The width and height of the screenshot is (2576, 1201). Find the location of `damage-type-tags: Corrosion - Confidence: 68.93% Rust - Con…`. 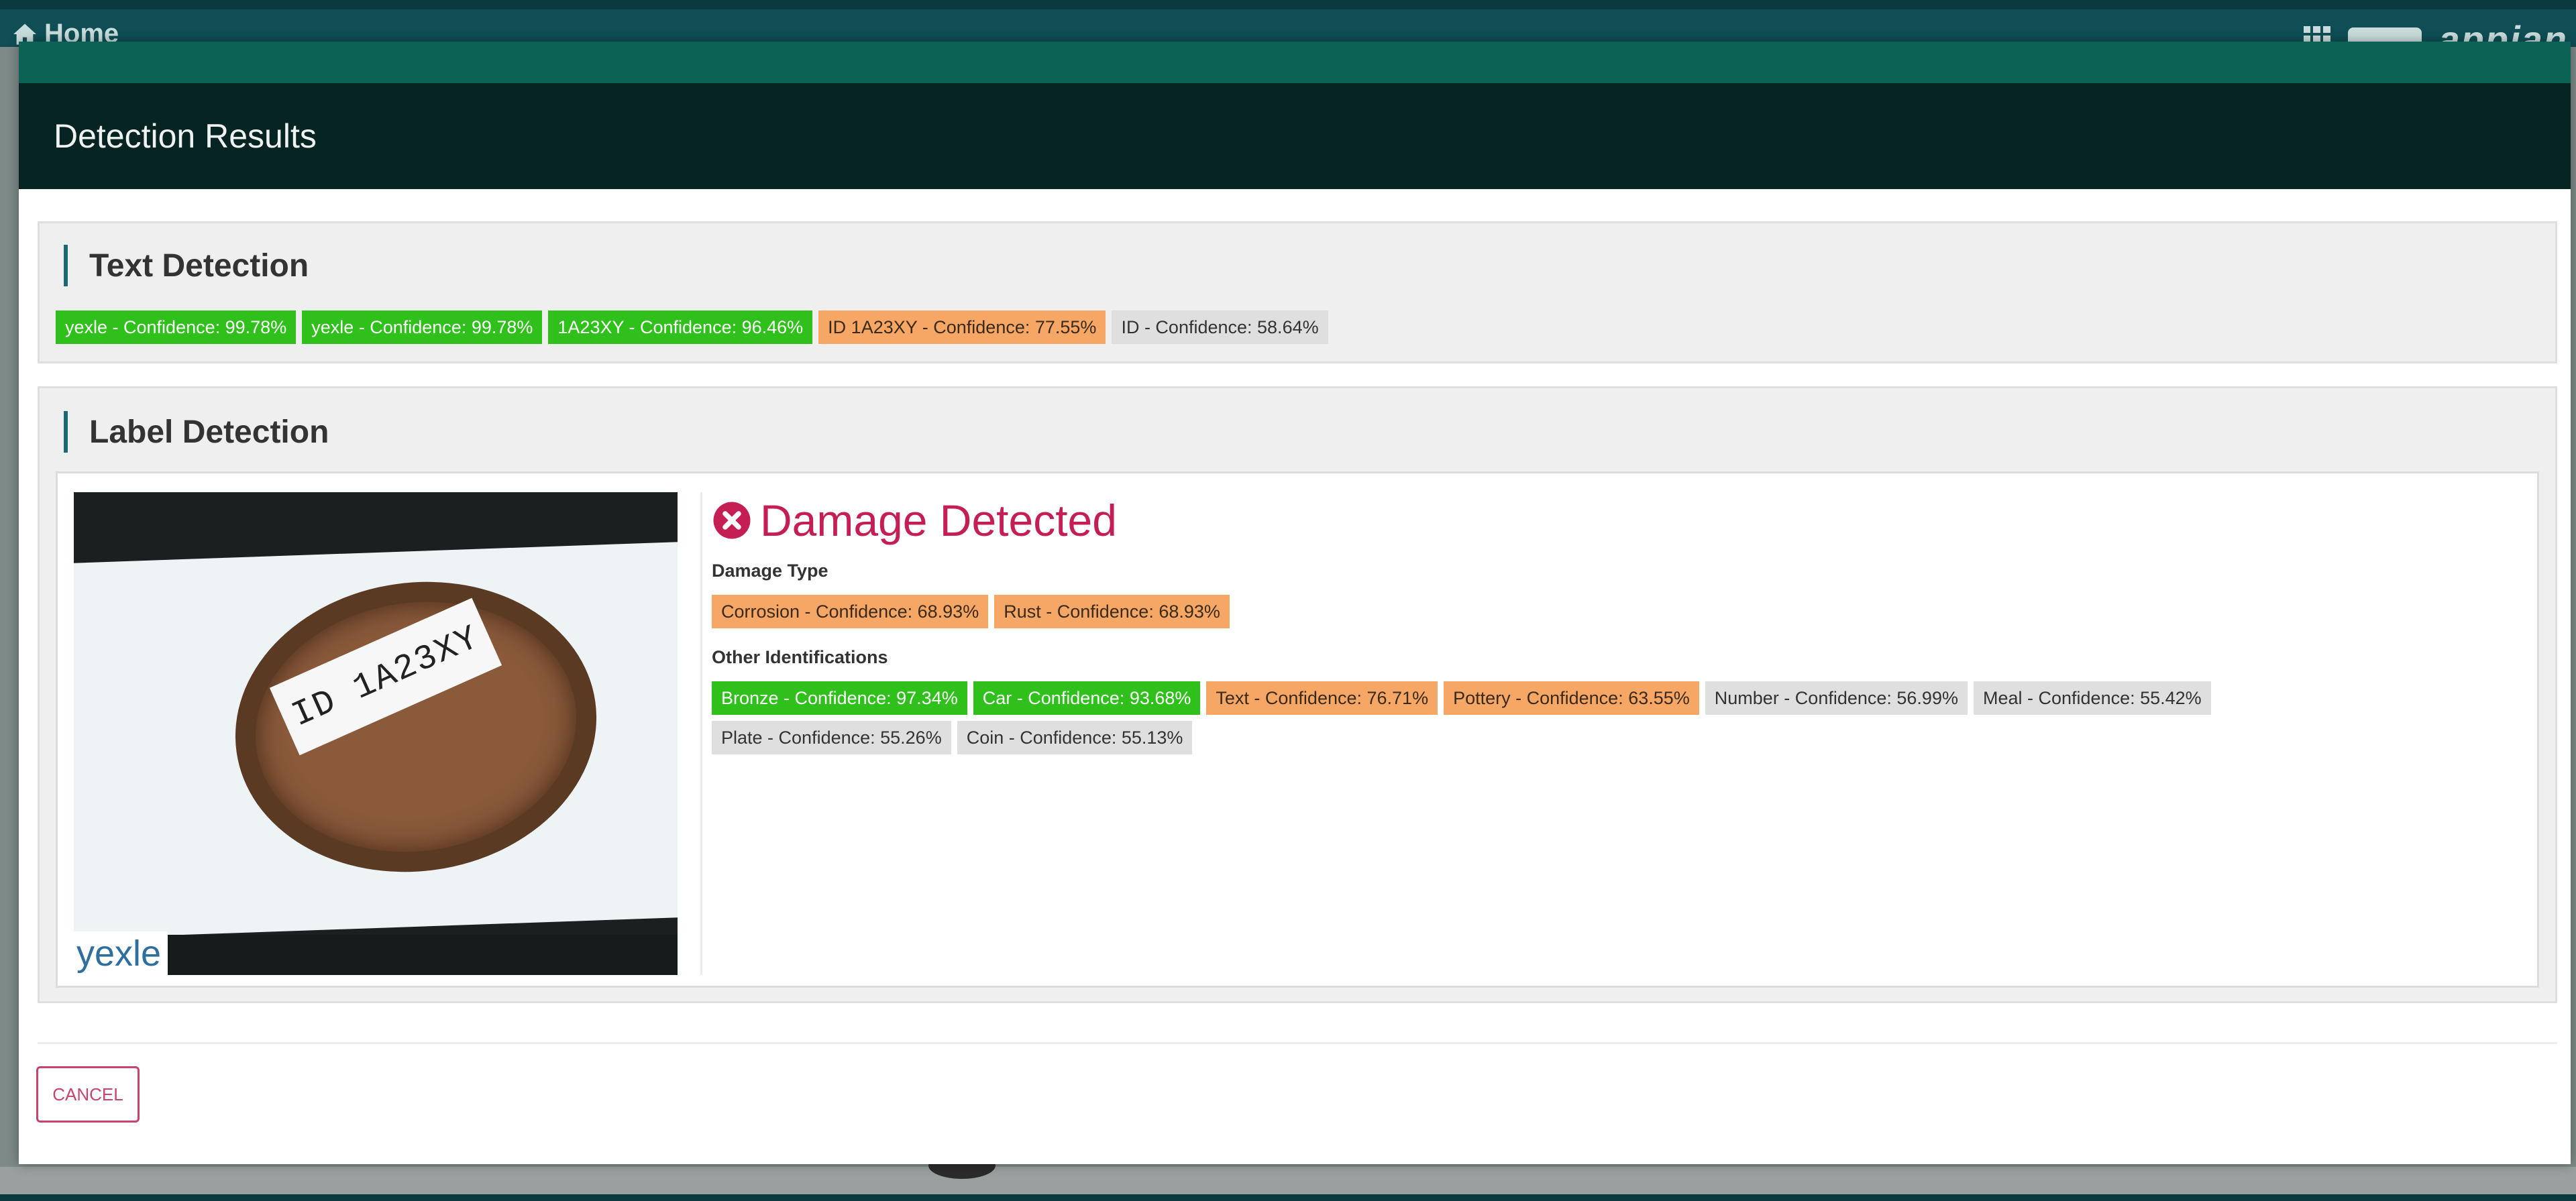

damage-type-tags: Corrosion - Confidence: 68.93% Rust - Con… is located at coordinates (1618, 611).